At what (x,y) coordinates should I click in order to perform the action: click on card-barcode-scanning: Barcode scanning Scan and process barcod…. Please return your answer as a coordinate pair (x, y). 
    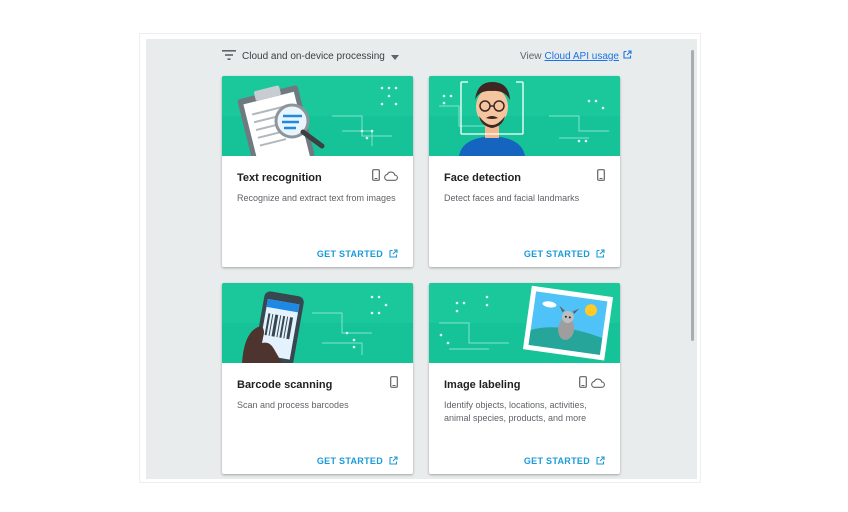
    Looking at the image, I should click on (317, 378).